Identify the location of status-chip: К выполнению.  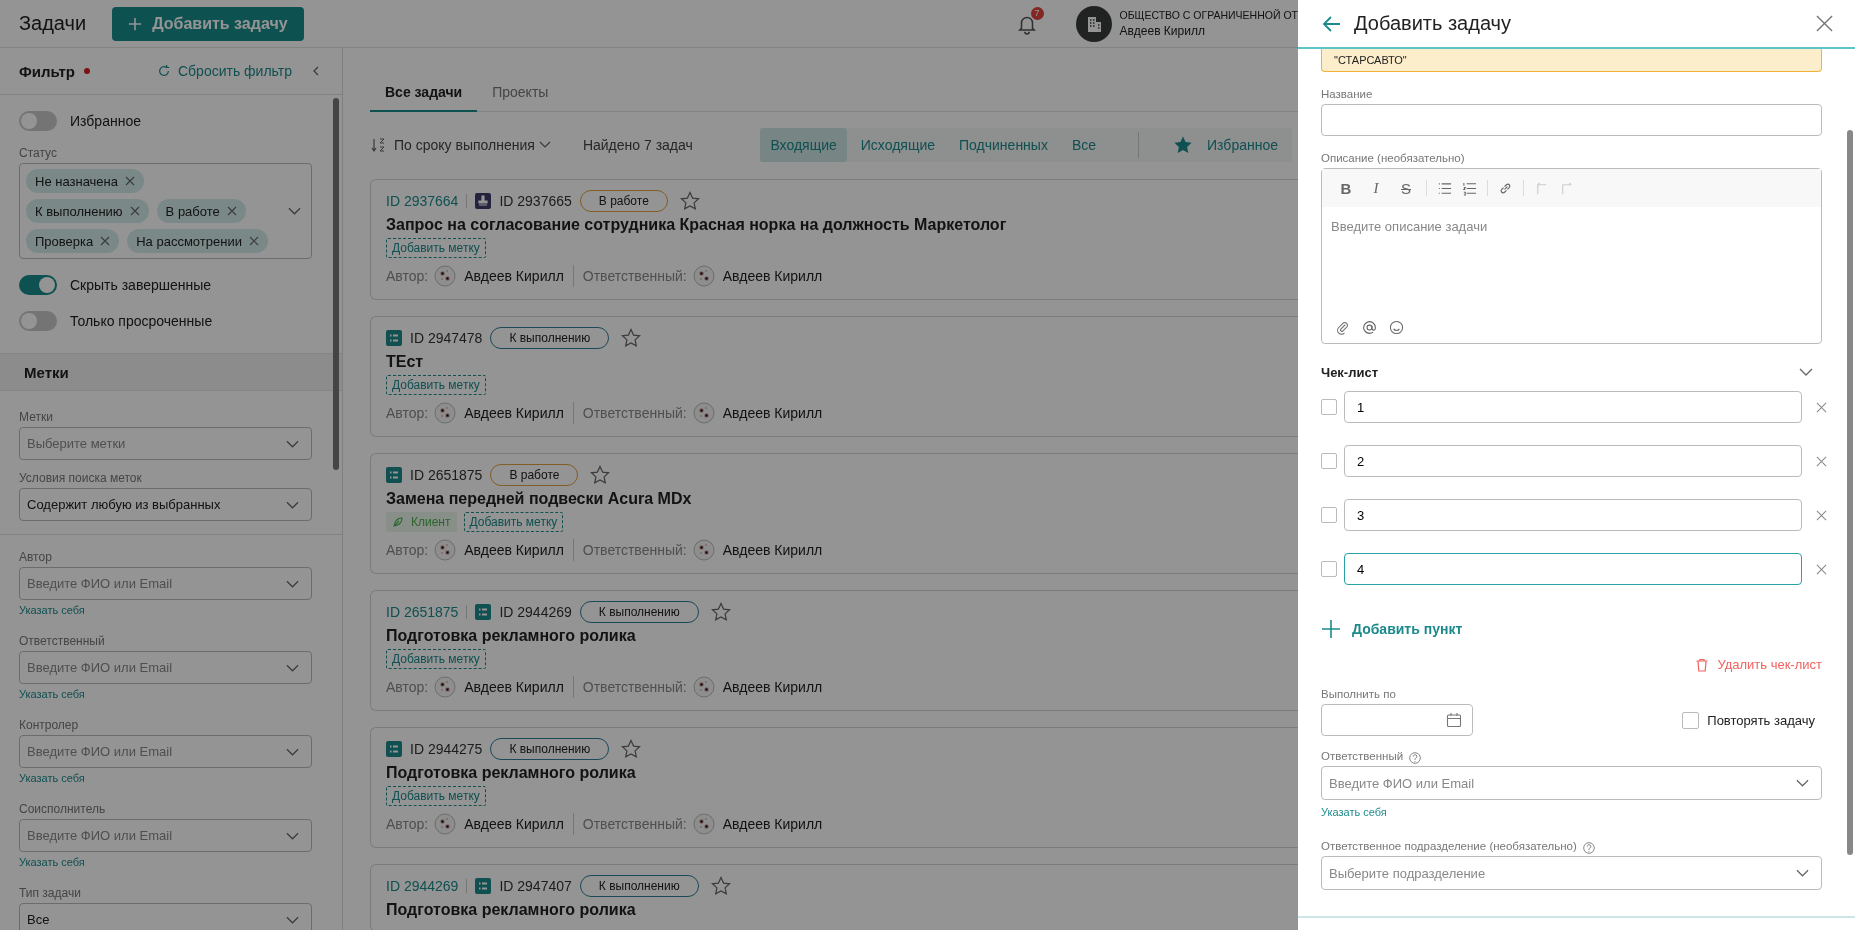
(87, 211).